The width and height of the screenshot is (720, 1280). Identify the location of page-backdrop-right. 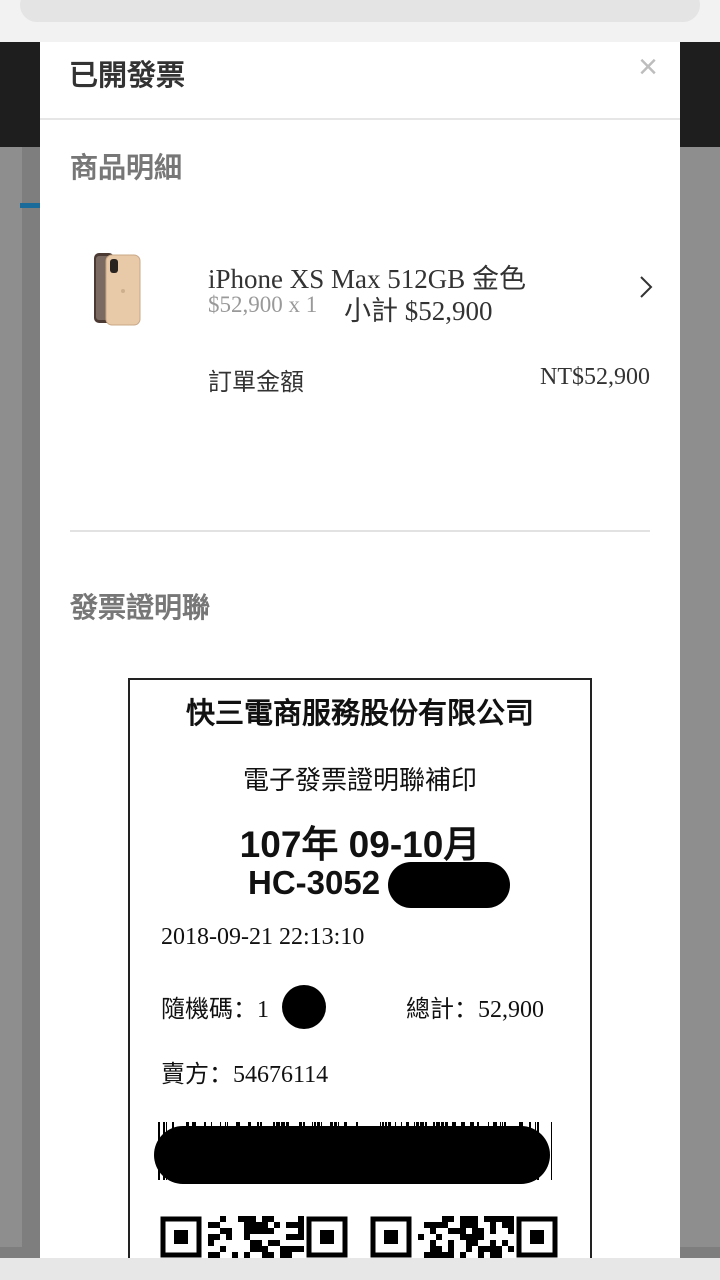
(700, 697).